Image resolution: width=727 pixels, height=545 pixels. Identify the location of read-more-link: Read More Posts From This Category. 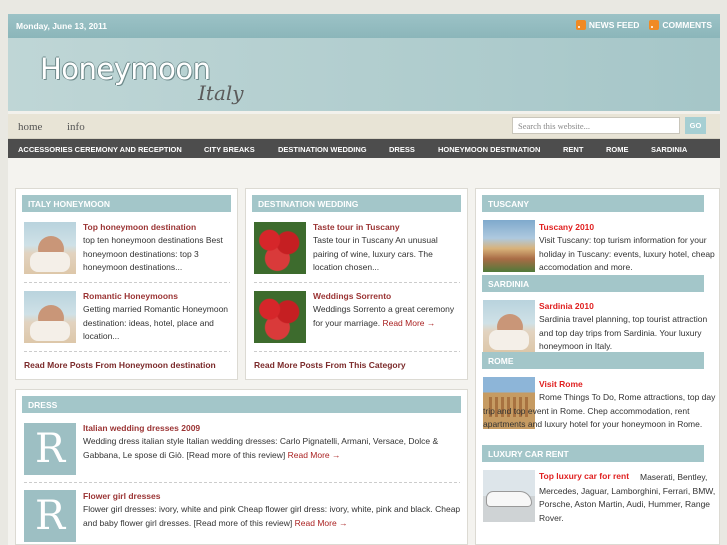
(330, 365).